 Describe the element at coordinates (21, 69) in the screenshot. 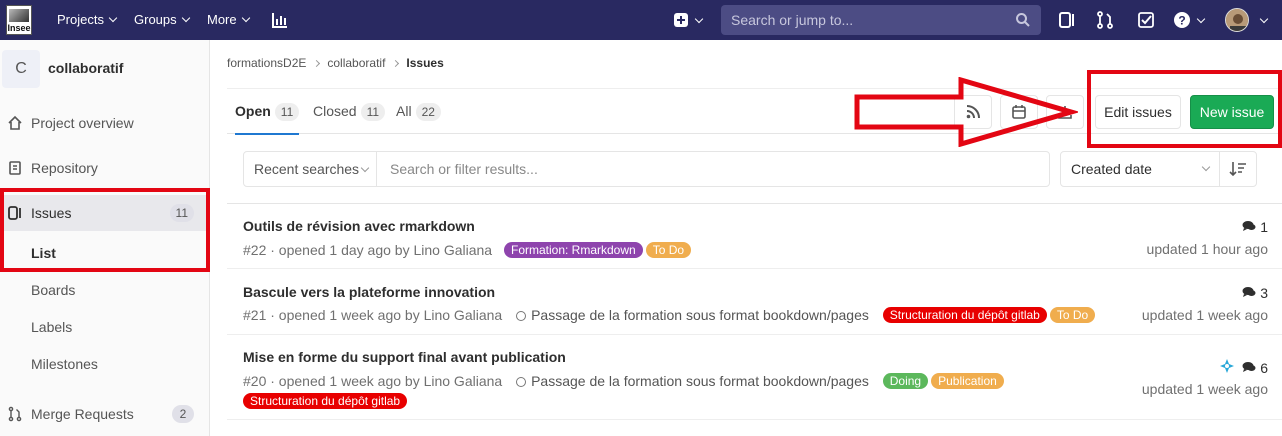

I see `project-avatar: C` at that location.